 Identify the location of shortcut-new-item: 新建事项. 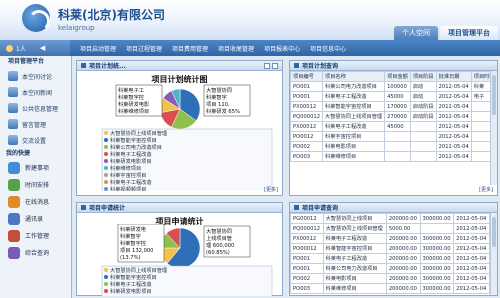
(35, 167).